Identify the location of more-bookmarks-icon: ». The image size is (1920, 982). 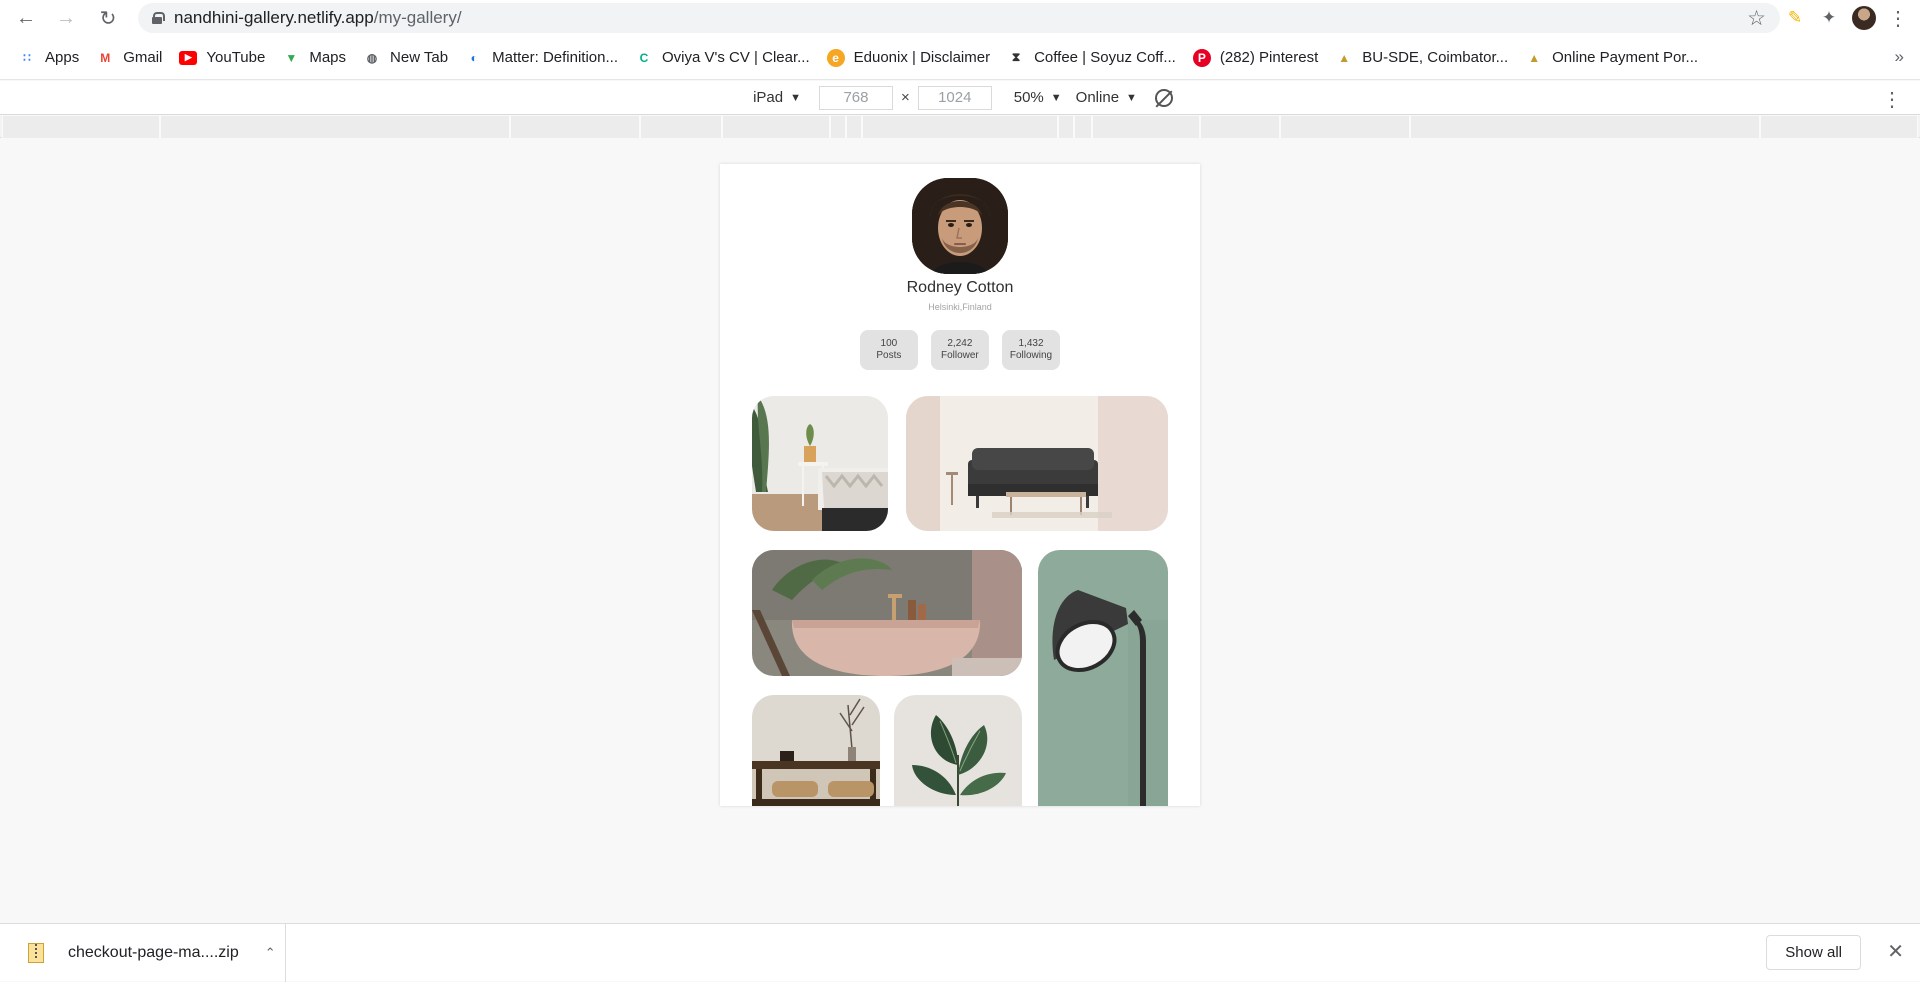
(1899, 57).